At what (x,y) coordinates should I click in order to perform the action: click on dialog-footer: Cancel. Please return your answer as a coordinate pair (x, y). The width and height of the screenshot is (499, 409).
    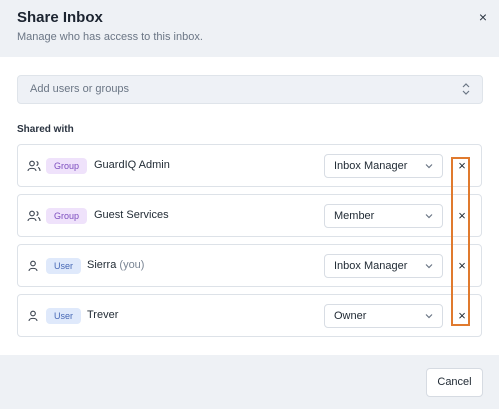
    Looking at the image, I should click on (249, 382).